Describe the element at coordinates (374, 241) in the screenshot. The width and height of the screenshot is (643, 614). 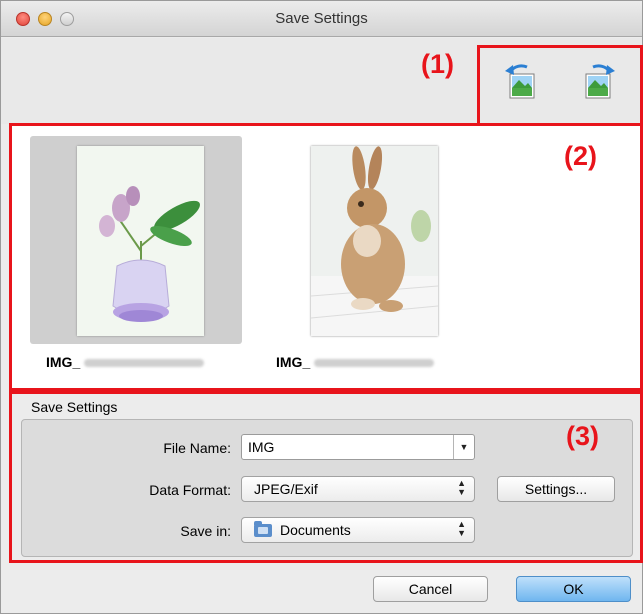
I see `rabbit-photo` at that location.